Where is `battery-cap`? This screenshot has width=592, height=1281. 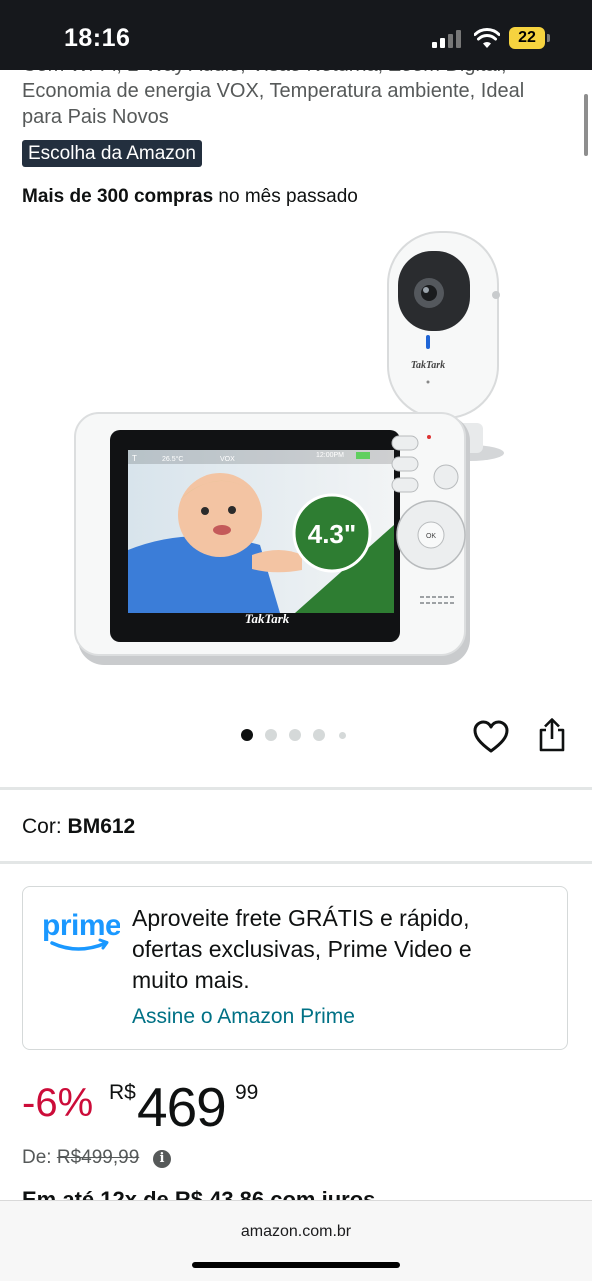
battery-cap is located at coordinates (548, 38).